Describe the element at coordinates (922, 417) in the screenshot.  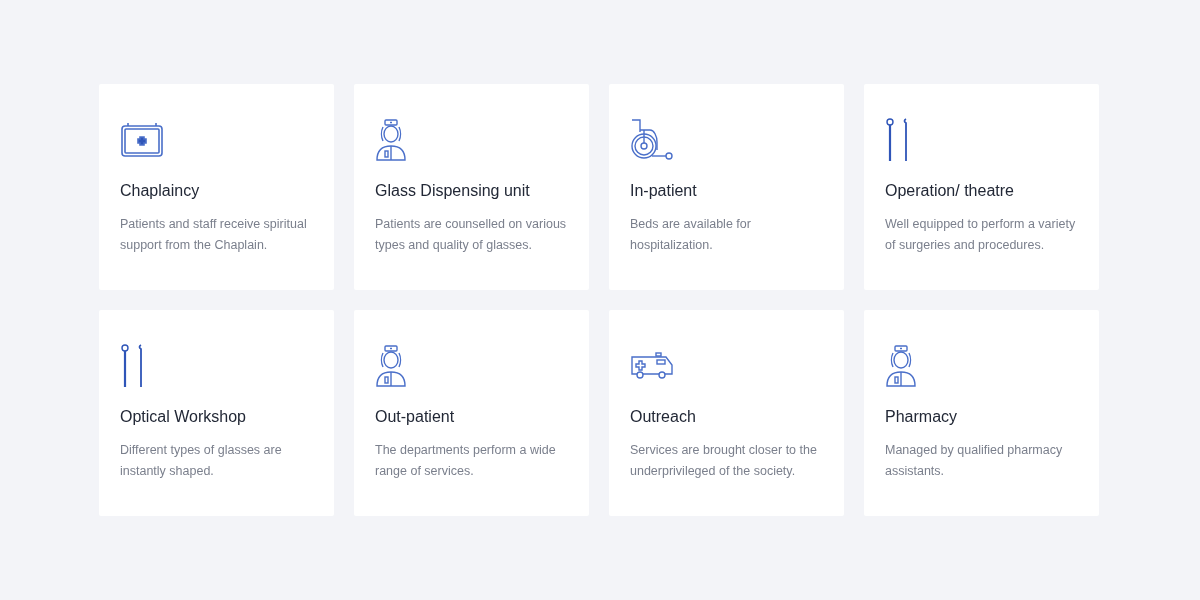
I see `service-title: Pharmacy` at that location.